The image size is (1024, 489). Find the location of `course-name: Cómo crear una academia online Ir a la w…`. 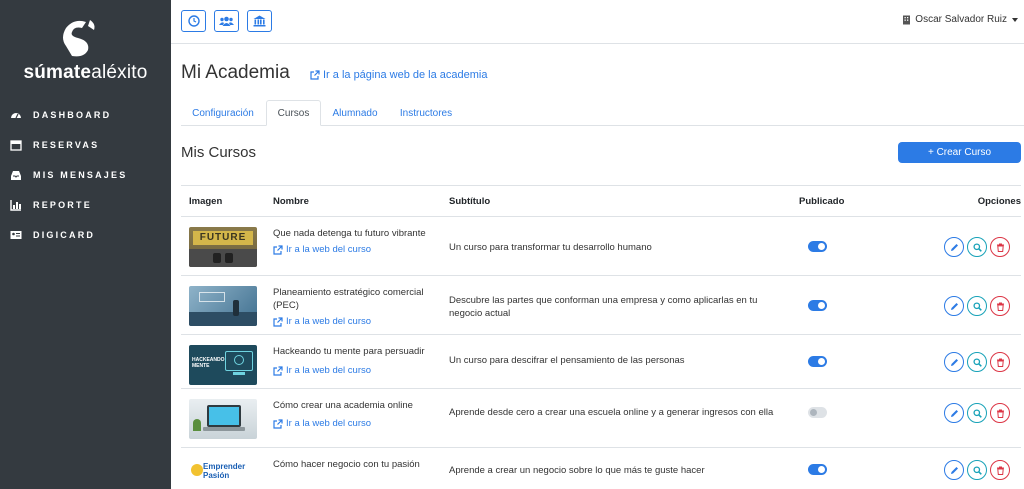

course-name: Cómo crear una academia online Ir a la w… is located at coordinates (358, 414).